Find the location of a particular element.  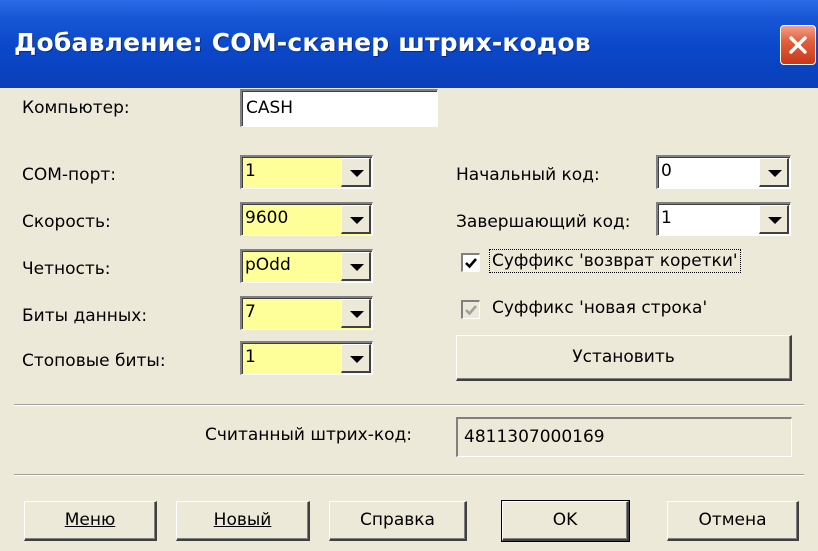

parity-select: pOdd is located at coordinates (306, 266).